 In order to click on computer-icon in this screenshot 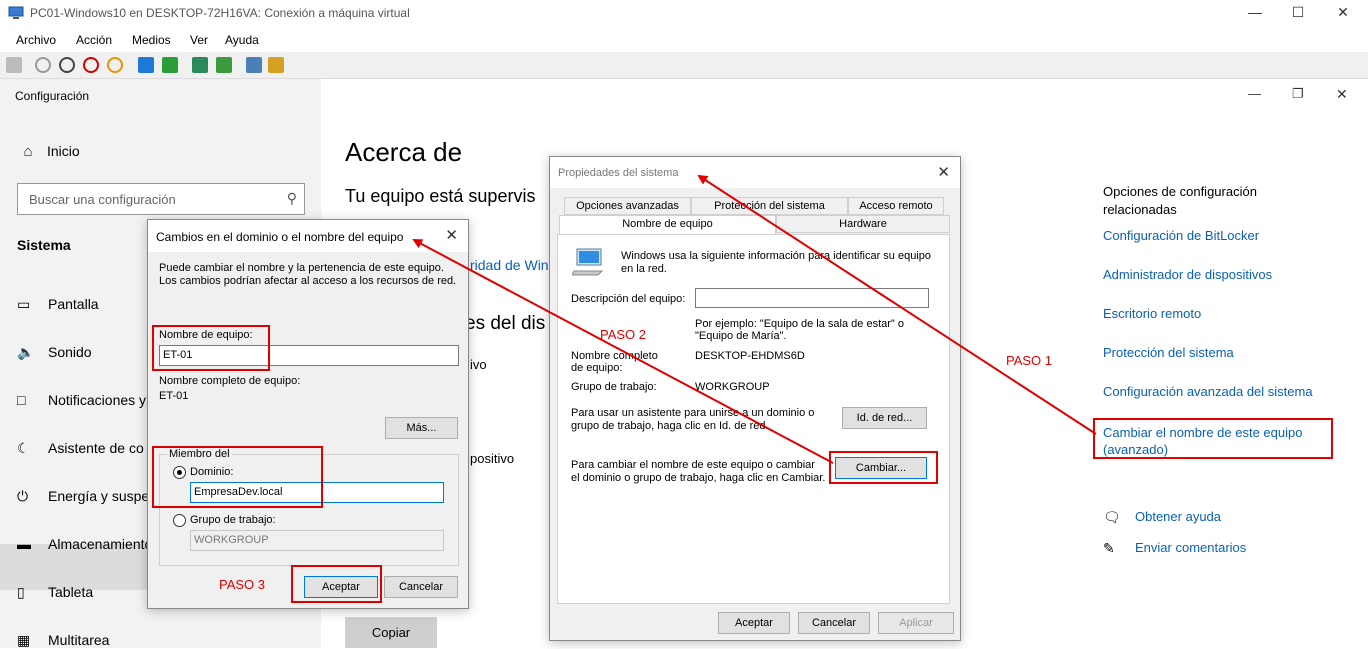, I will do `click(588, 262)`.